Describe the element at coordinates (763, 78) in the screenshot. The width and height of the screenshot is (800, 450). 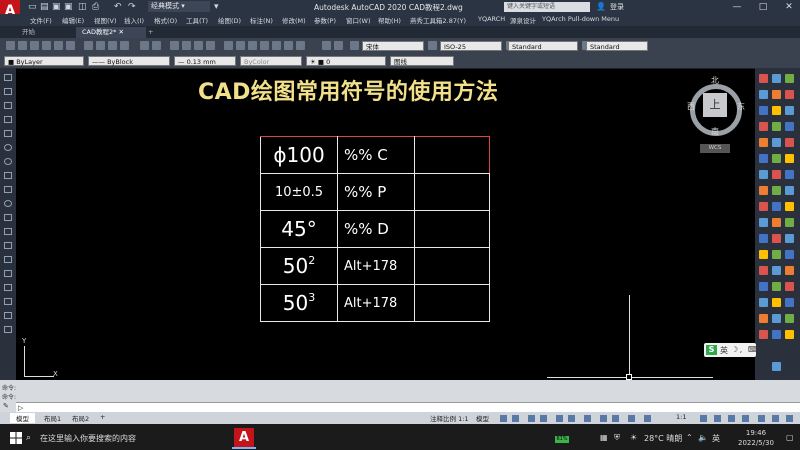
I see `erase-icon` at that location.